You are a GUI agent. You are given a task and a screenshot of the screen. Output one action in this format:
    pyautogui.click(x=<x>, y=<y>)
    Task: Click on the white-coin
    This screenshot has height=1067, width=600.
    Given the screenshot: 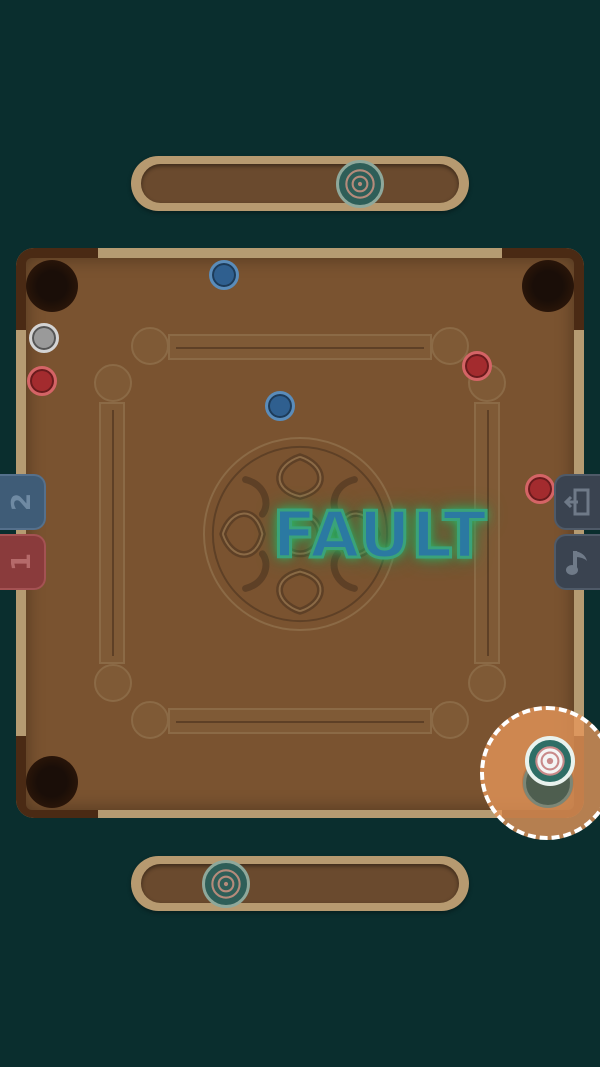 What is the action you would take?
    pyautogui.click(x=44, y=338)
    